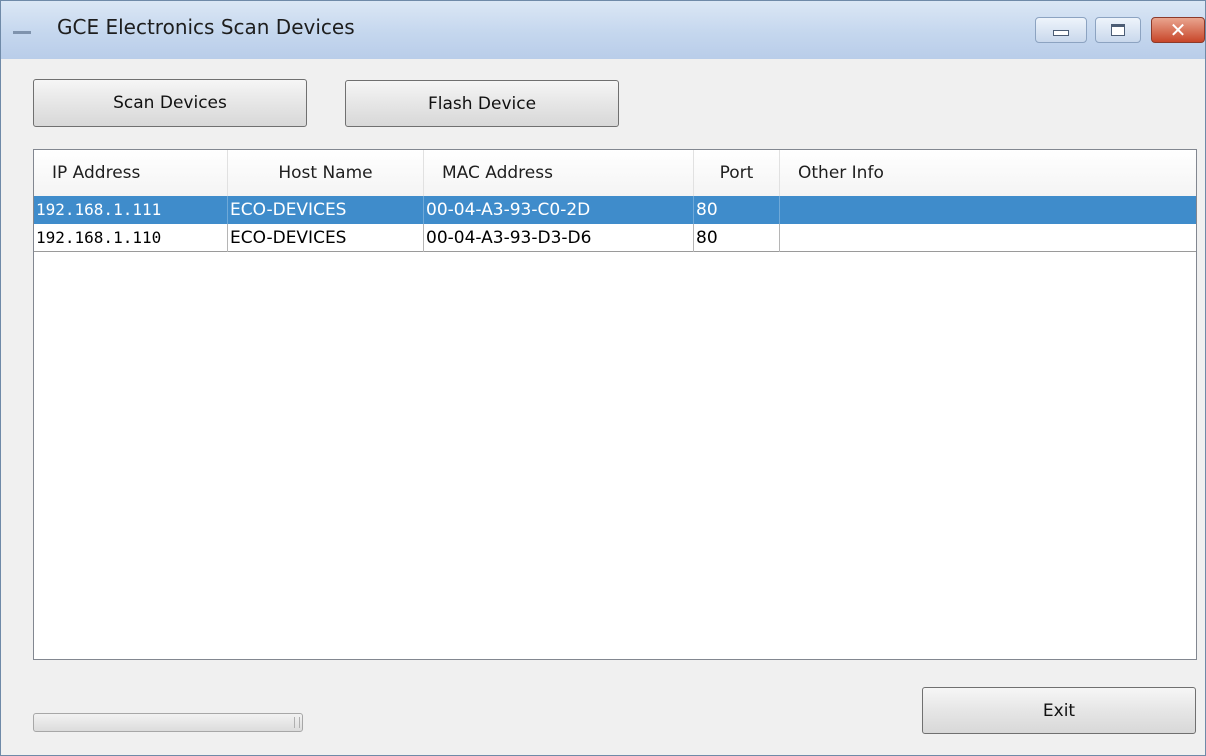 The width and height of the screenshot is (1206, 756). Describe the element at coordinates (170, 103) in the screenshot. I see `scan-devices-button: Scan Devices` at that location.